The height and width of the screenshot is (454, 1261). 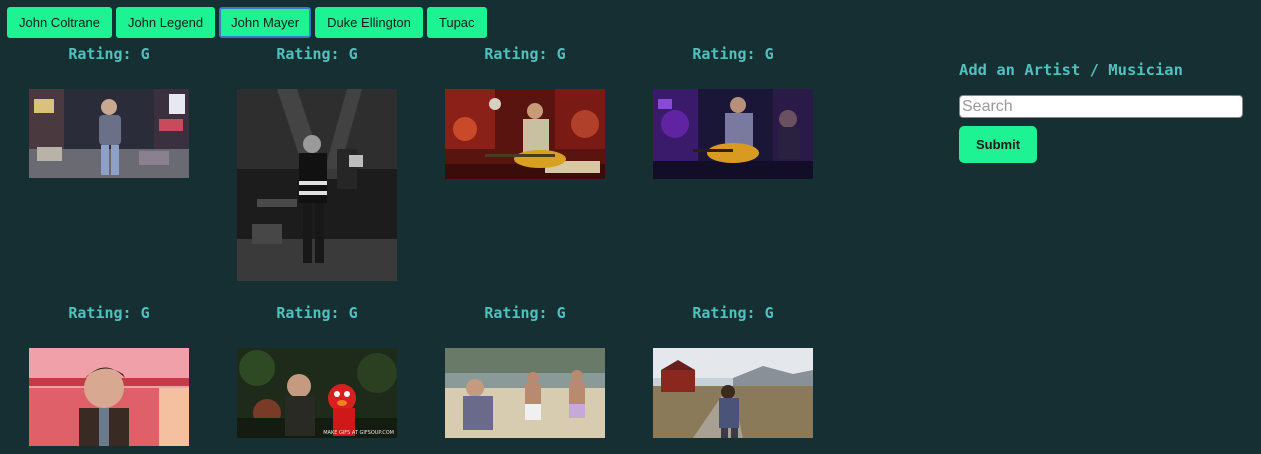 What do you see at coordinates (1071, 70) in the screenshot?
I see `add-artist-heading: Add an Artist / Musician` at bounding box center [1071, 70].